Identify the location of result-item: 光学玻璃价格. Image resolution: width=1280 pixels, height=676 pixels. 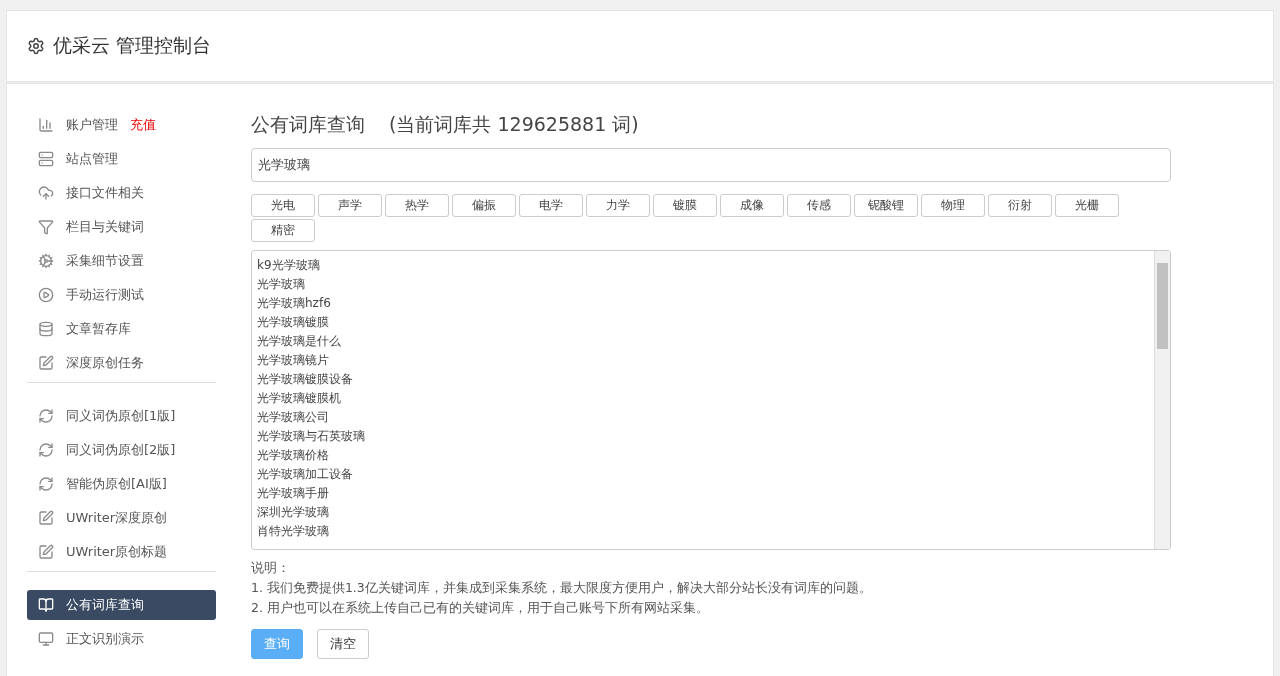
(703, 455).